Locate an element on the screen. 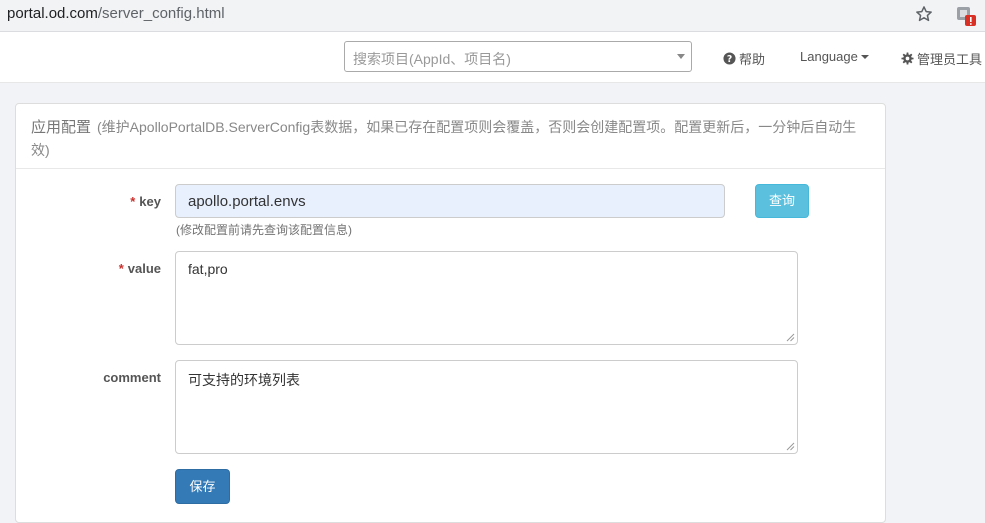 The height and width of the screenshot is (523, 985). caret-down-icon is located at coordinates (864, 56).